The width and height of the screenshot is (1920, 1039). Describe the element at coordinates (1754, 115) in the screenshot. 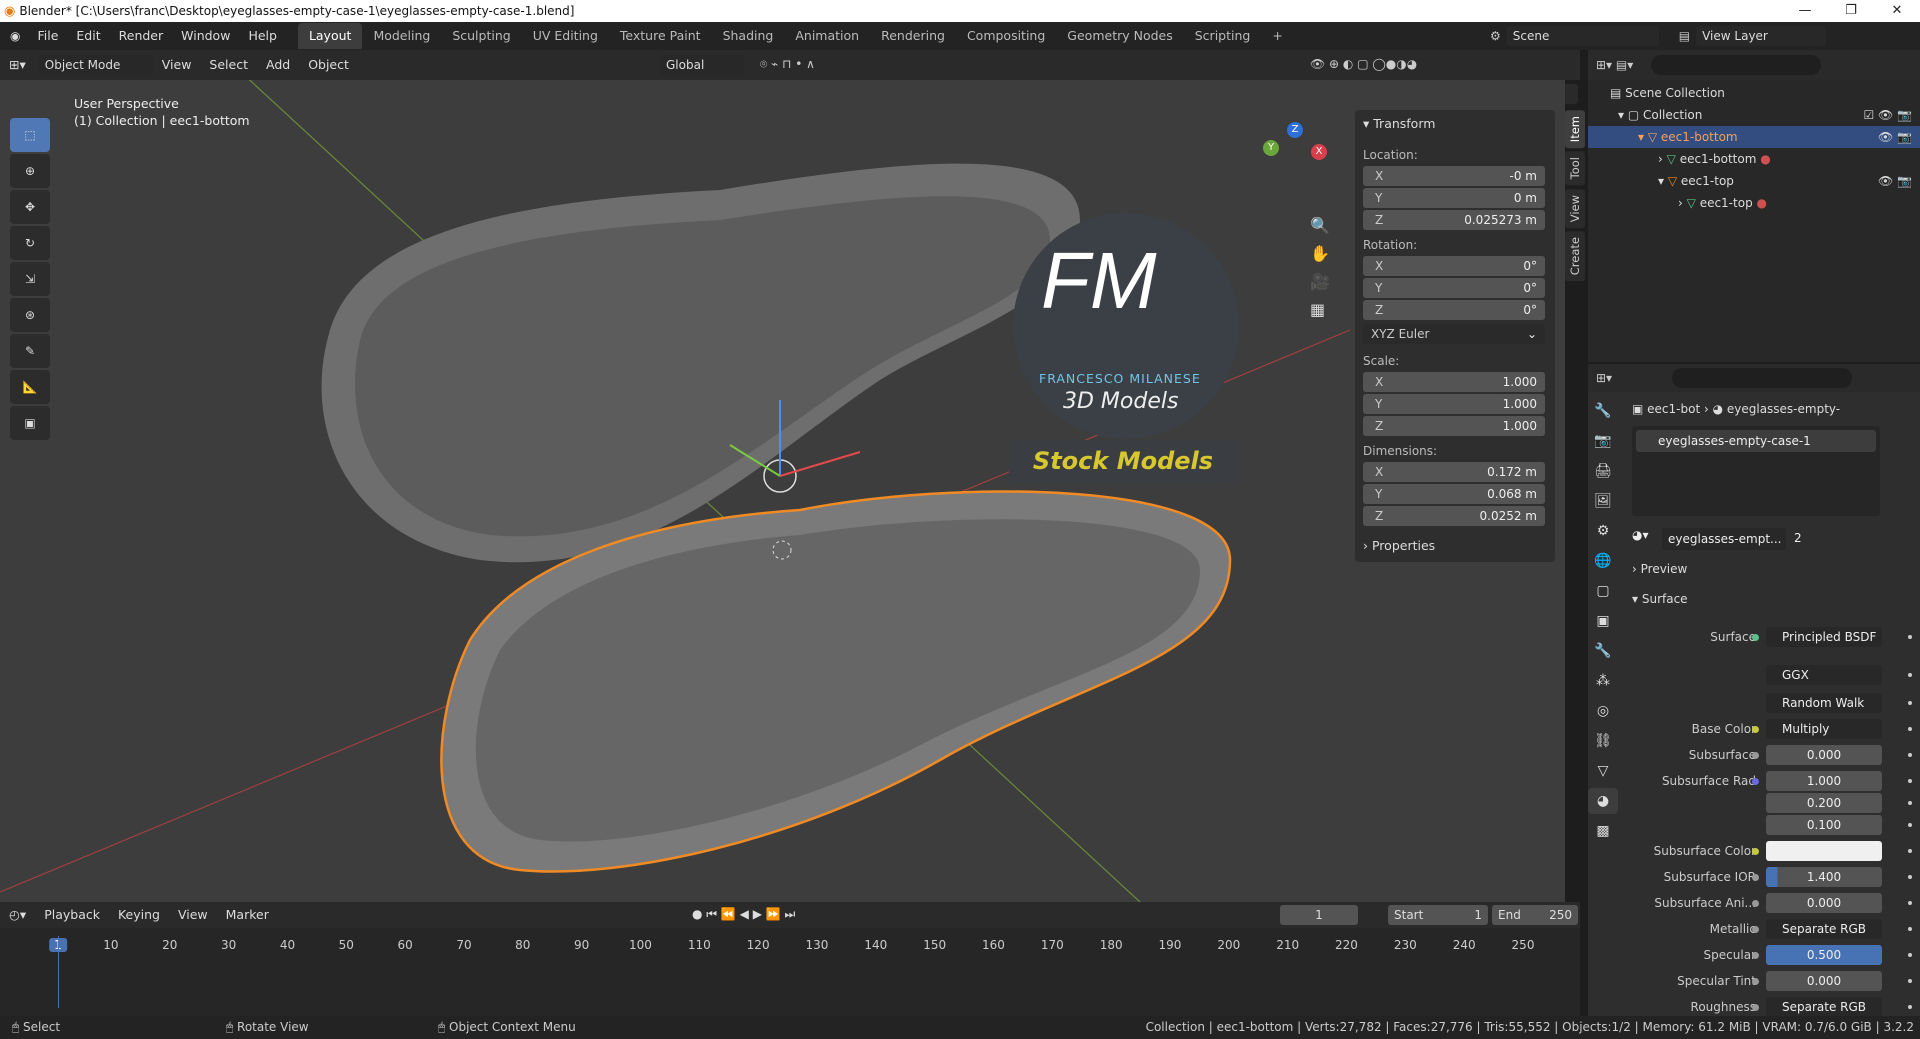

I see `outliner-collection: ▾ ▢ Collection ☑ 👁 📷` at that location.